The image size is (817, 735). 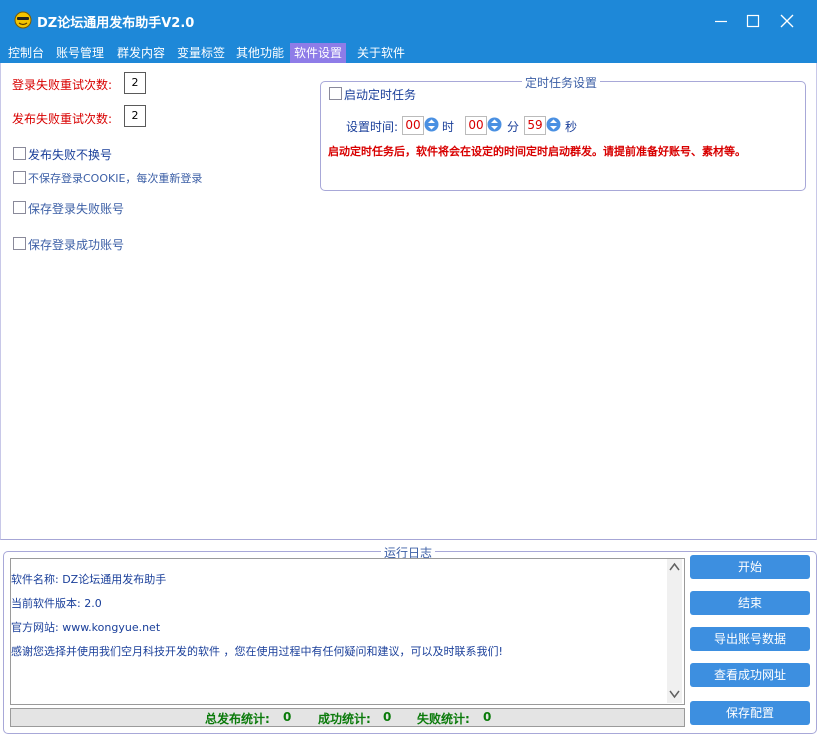 I want to click on window-title: DZ论坛通用发布助手V2.0, so click(x=116, y=23).